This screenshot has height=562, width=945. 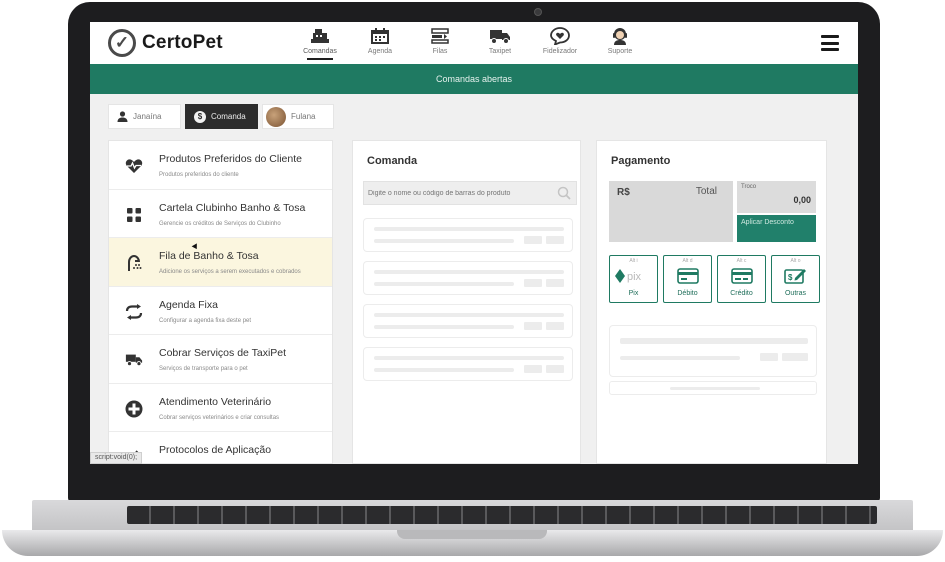 I want to click on total-currency: R$, so click(x=623, y=192).